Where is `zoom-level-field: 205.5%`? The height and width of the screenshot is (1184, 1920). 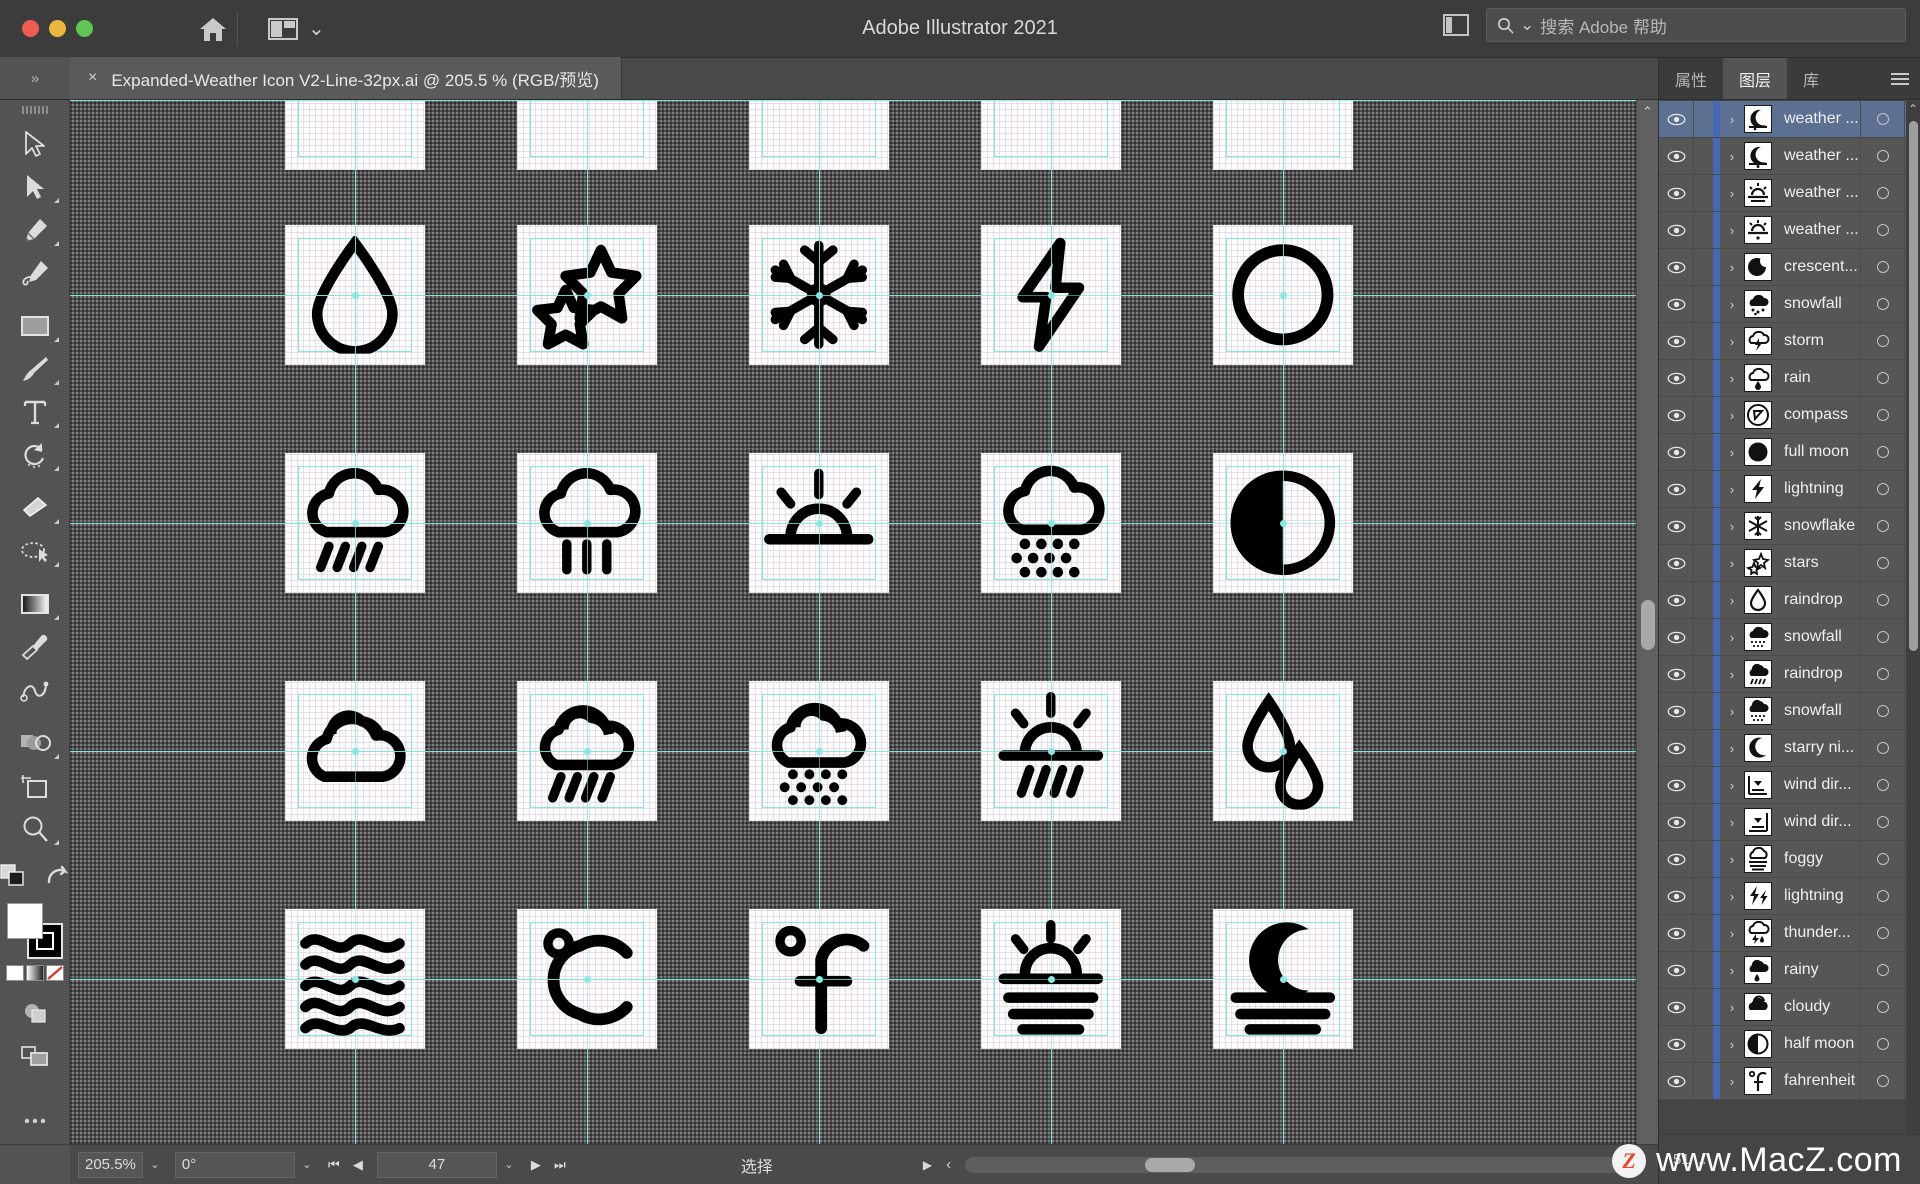
zoom-level-field: 205.5% is located at coordinates (110, 1164).